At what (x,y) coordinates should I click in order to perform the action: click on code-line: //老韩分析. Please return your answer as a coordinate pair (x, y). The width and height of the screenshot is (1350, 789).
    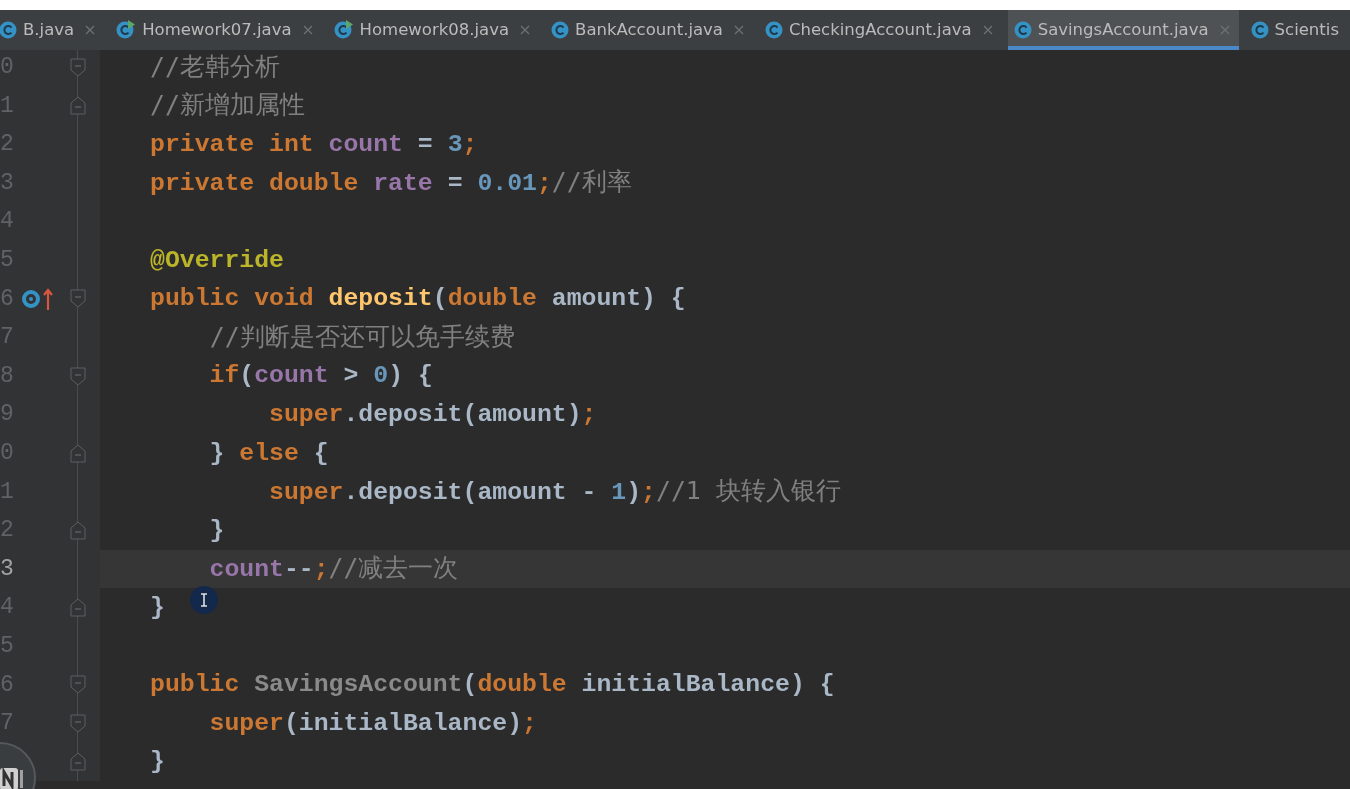
    Looking at the image, I should click on (214, 66).